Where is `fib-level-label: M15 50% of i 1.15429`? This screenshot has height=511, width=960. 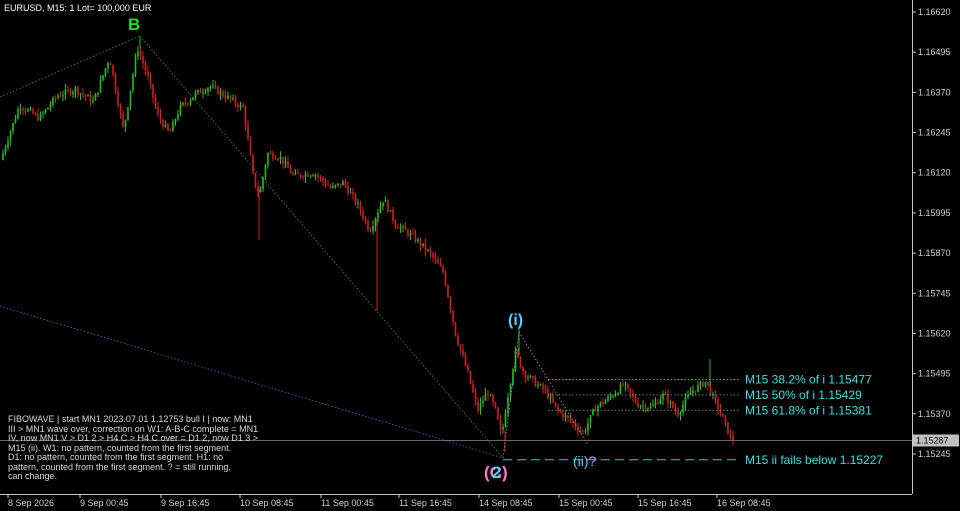 fib-level-label: M15 50% of i 1.15429 is located at coordinates (803, 395).